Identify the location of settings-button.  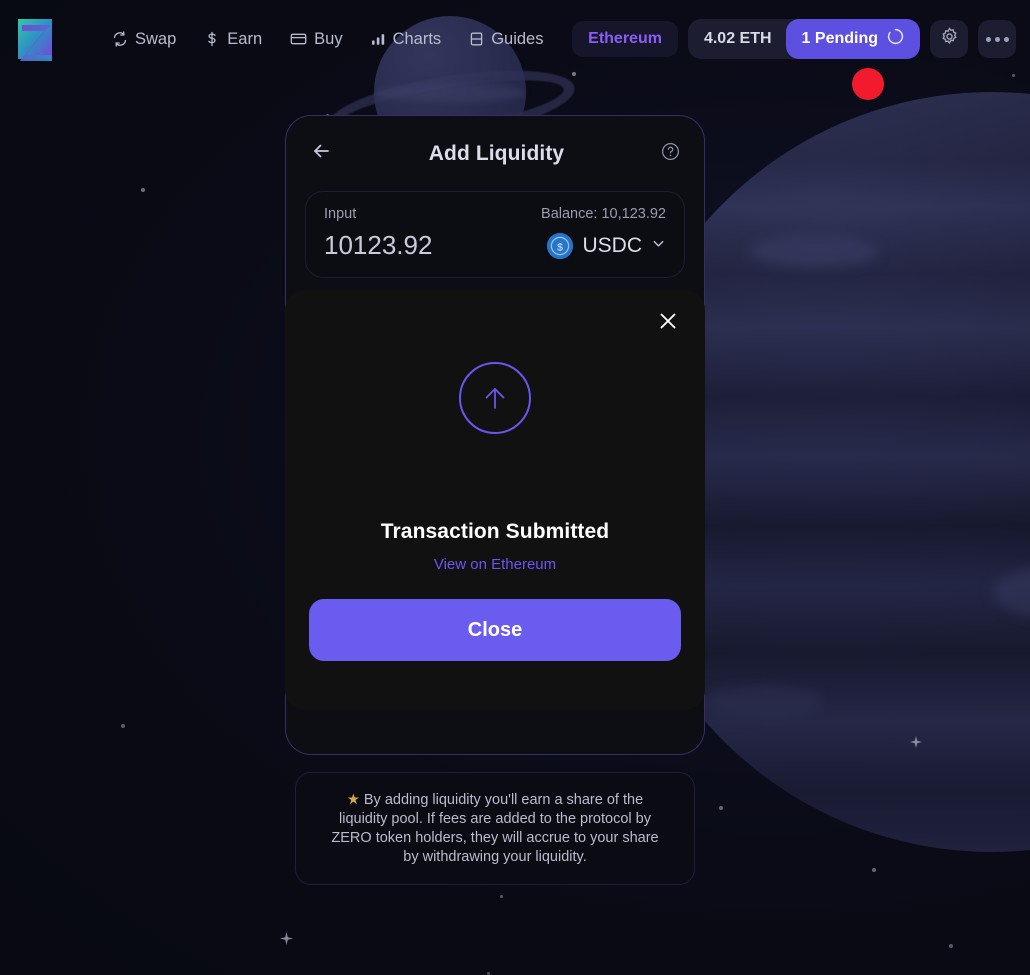
(949, 39).